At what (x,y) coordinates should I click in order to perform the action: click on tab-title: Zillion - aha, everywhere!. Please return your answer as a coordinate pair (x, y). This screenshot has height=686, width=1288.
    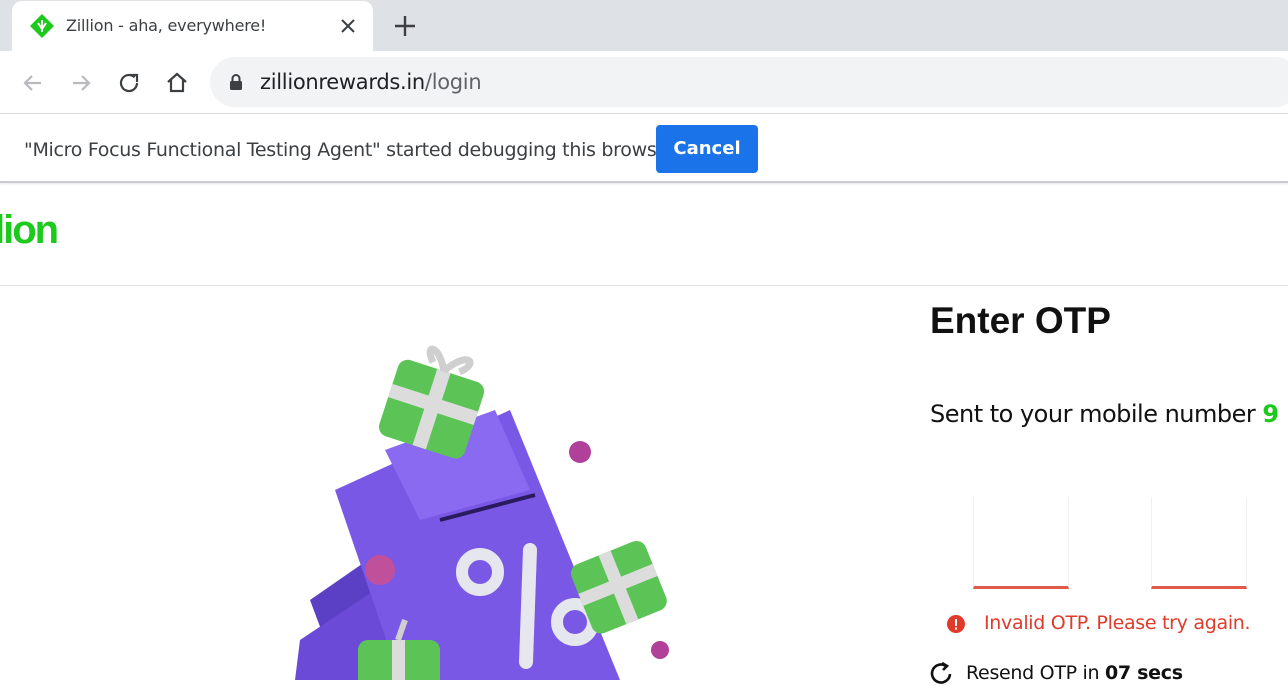
    Looking at the image, I should click on (166, 25).